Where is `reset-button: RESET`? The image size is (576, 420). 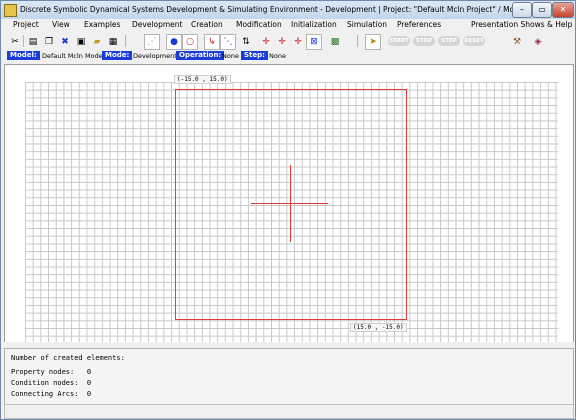 reset-button: RESET is located at coordinates (474, 41).